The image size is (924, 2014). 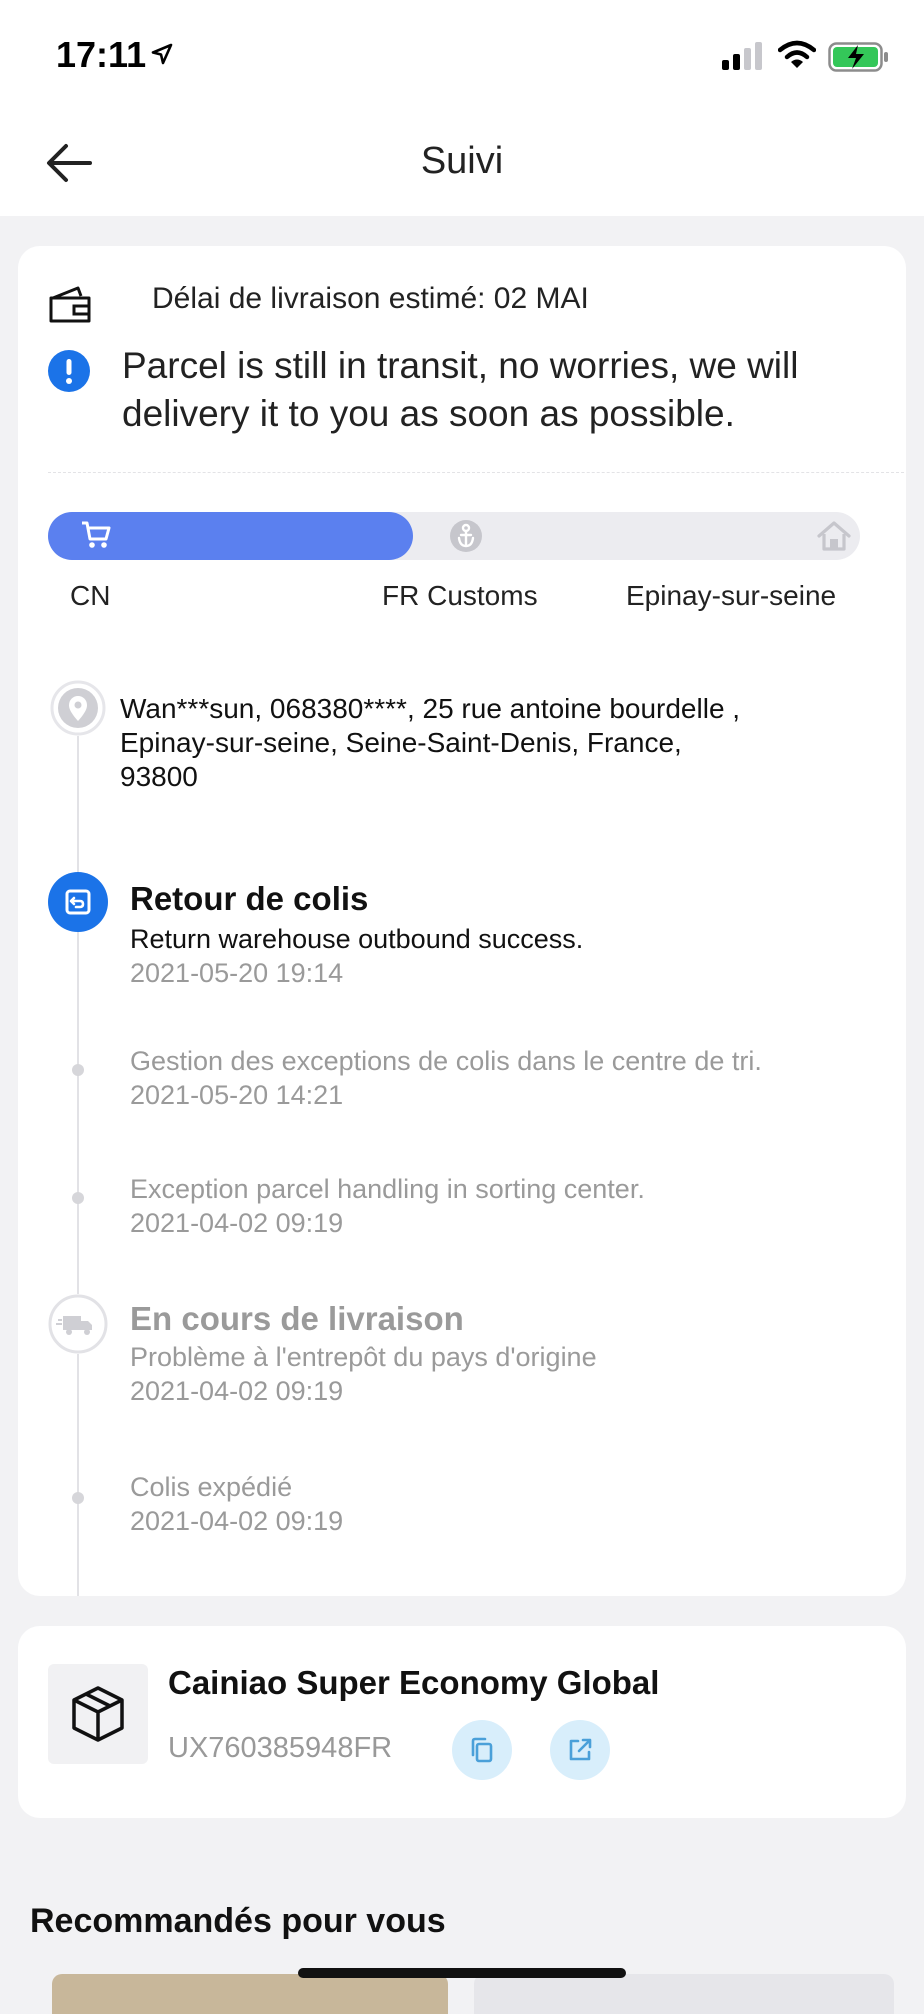 I want to click on event-detail: Colis expédié, so click(x=211, y=1487).